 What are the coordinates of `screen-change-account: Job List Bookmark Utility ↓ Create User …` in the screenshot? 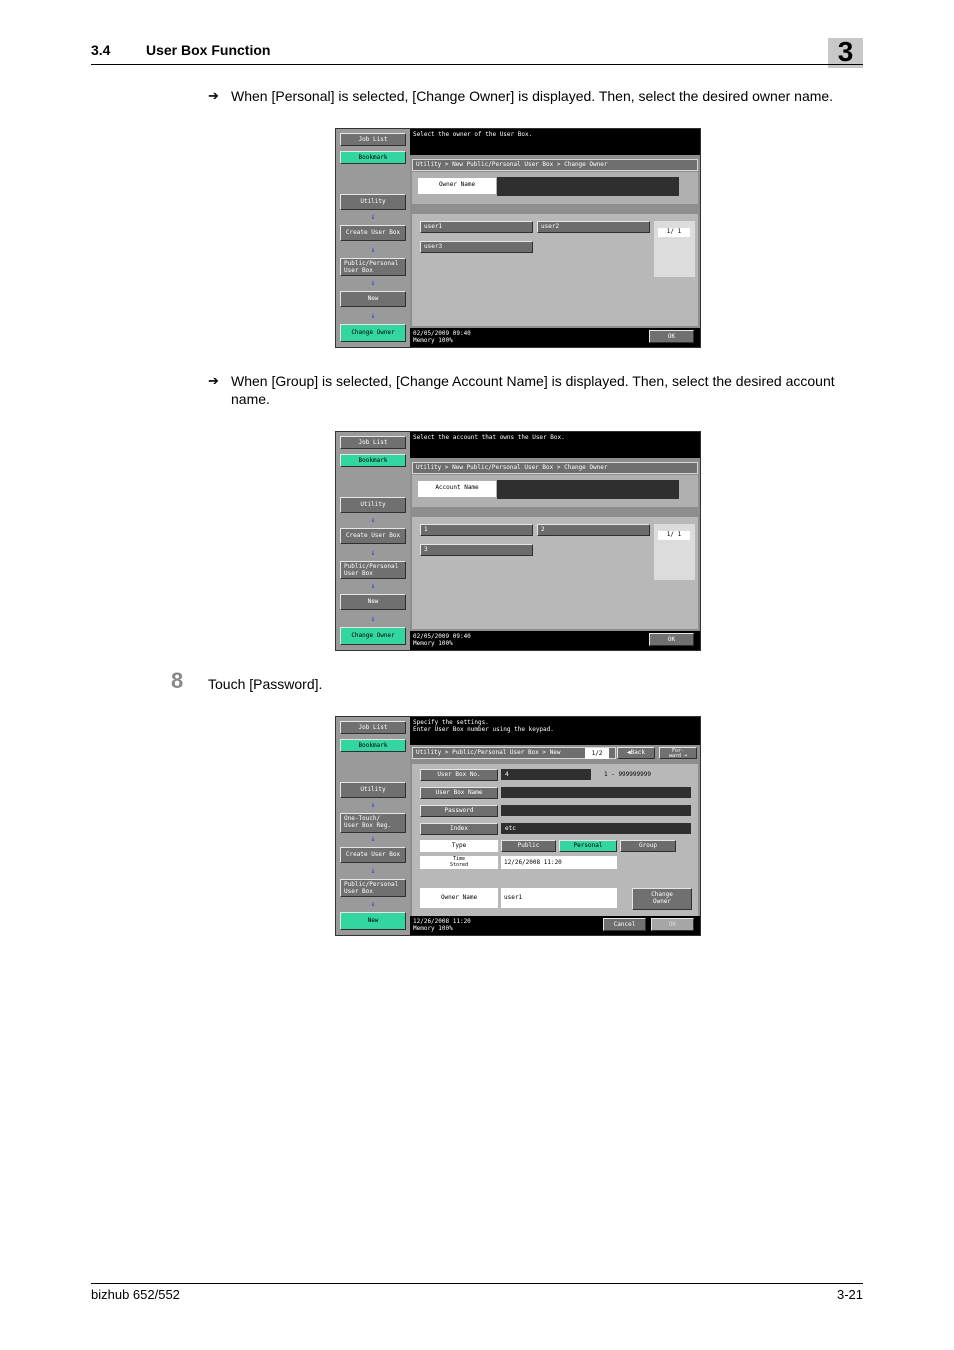 It's located at (518, 541).